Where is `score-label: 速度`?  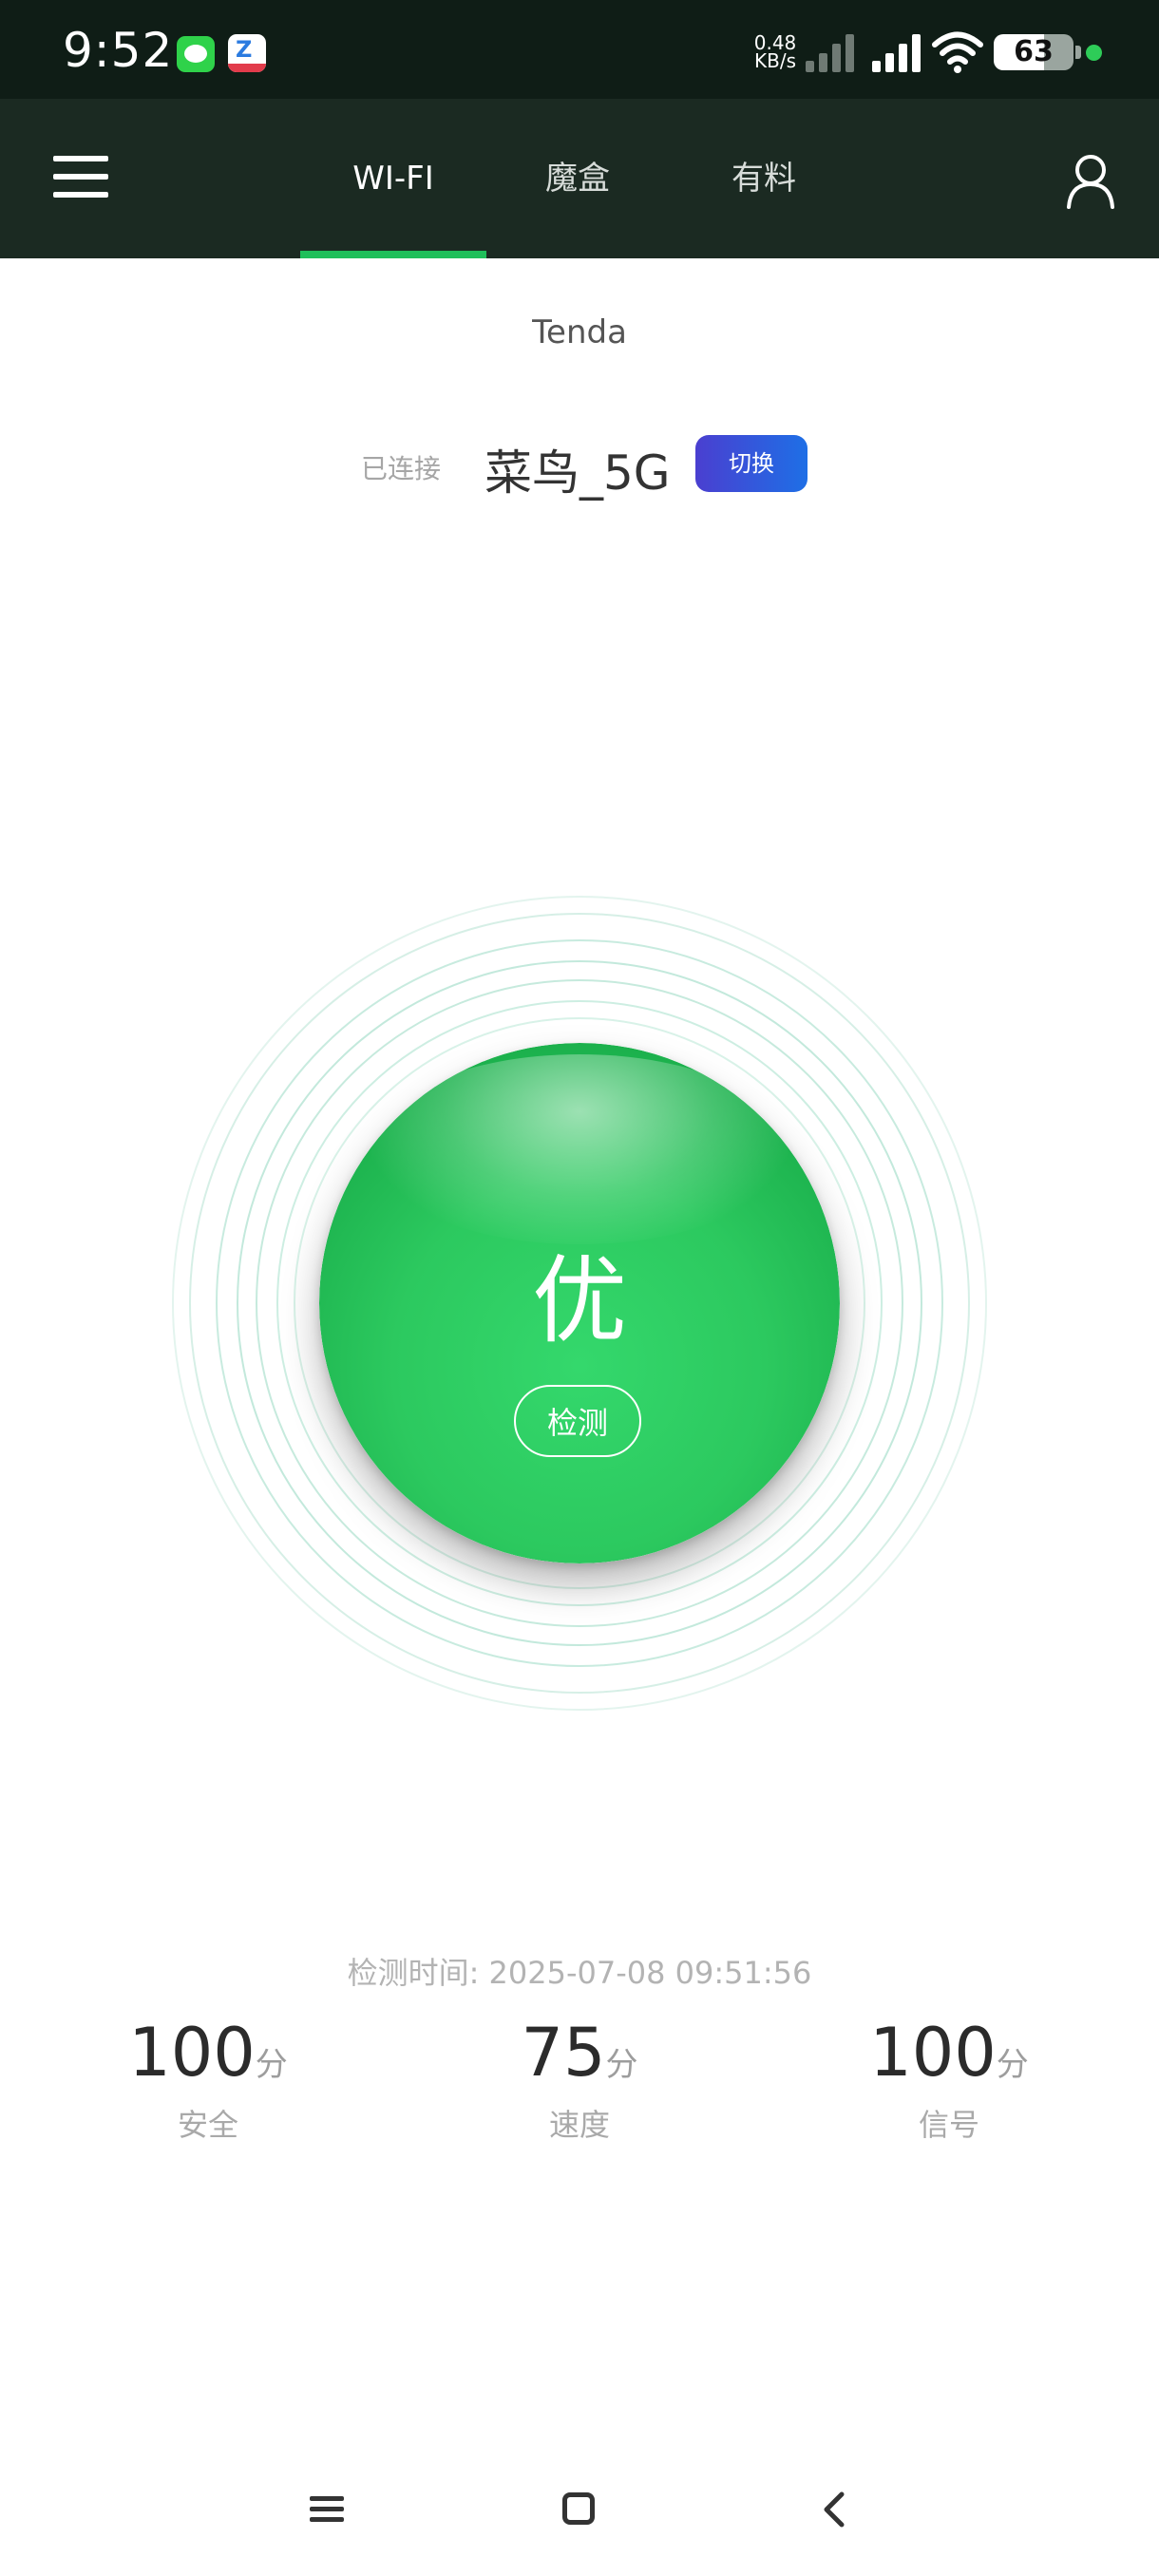 score-label: 速度 is located at coordinates (579, 2125).